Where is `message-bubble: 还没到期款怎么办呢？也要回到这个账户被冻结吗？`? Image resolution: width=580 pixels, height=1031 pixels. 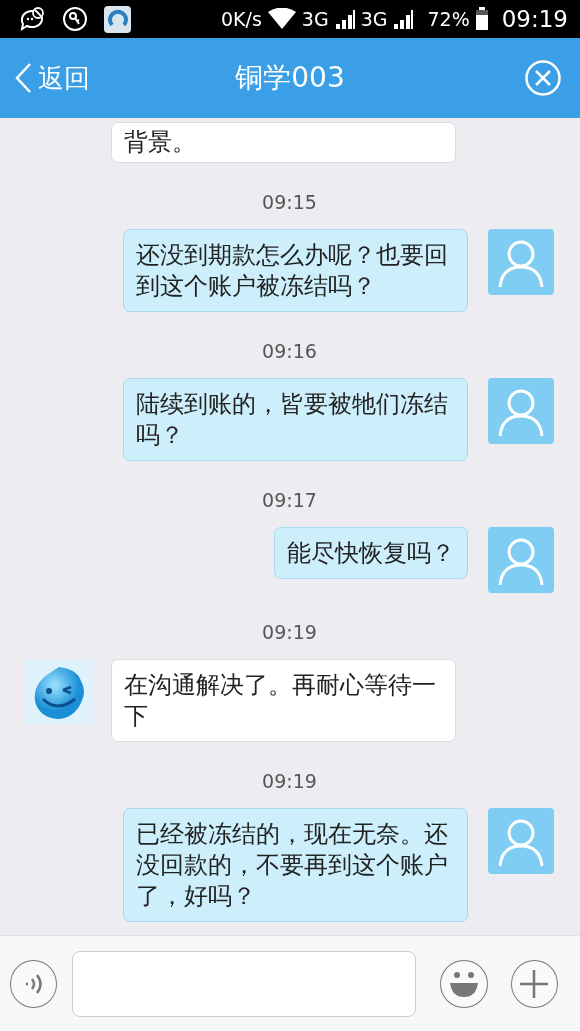 message-bubble: 还没到期款怎么办呢？也要回到这个账户被冻结吗？ is located at coordinates (295, 270).